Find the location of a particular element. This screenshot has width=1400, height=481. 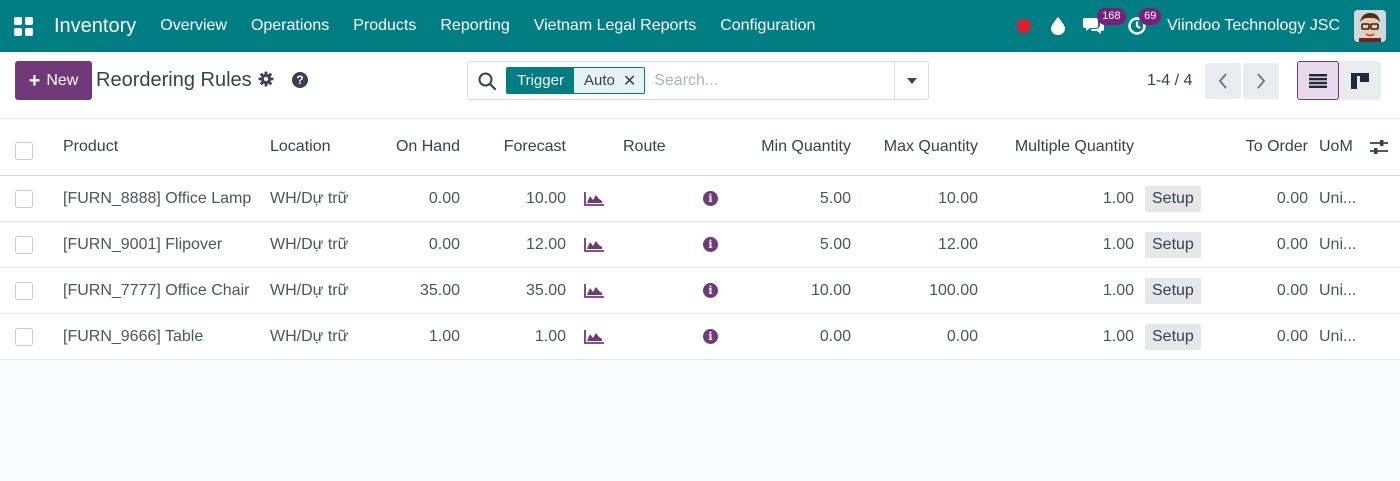

pager-value: 1-4 / 4 is located at coordinates (1169, 81).